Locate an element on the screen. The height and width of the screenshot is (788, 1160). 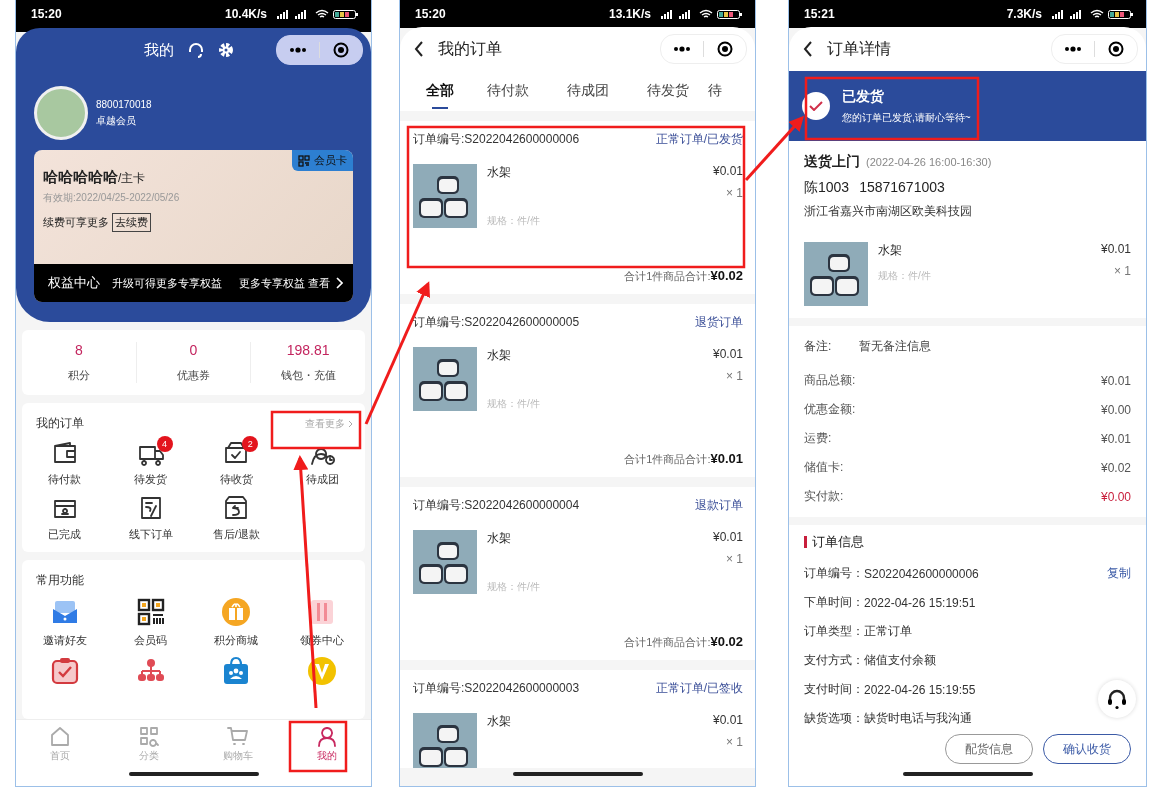
order-status-link: 线下订单 is located at coordinates (150, 534).